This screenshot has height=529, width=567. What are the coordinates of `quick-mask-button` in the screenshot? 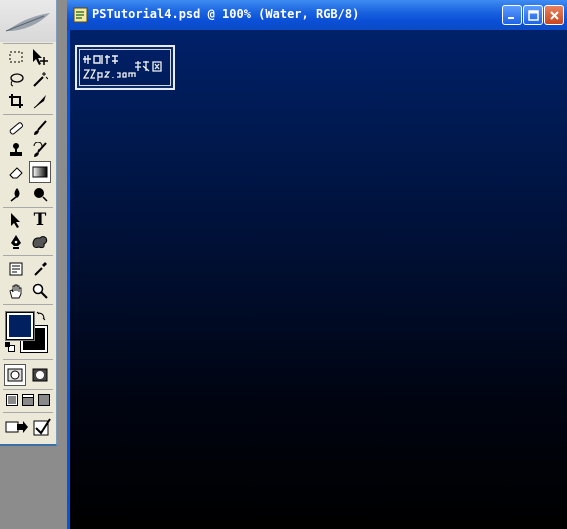 It's located at (40, 375).